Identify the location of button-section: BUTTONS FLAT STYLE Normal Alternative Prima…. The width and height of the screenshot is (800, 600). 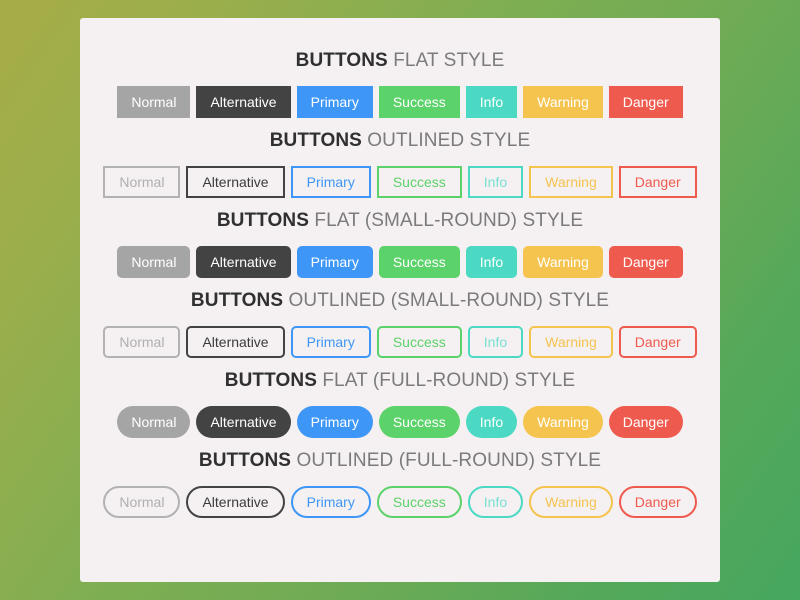
(400, 78).